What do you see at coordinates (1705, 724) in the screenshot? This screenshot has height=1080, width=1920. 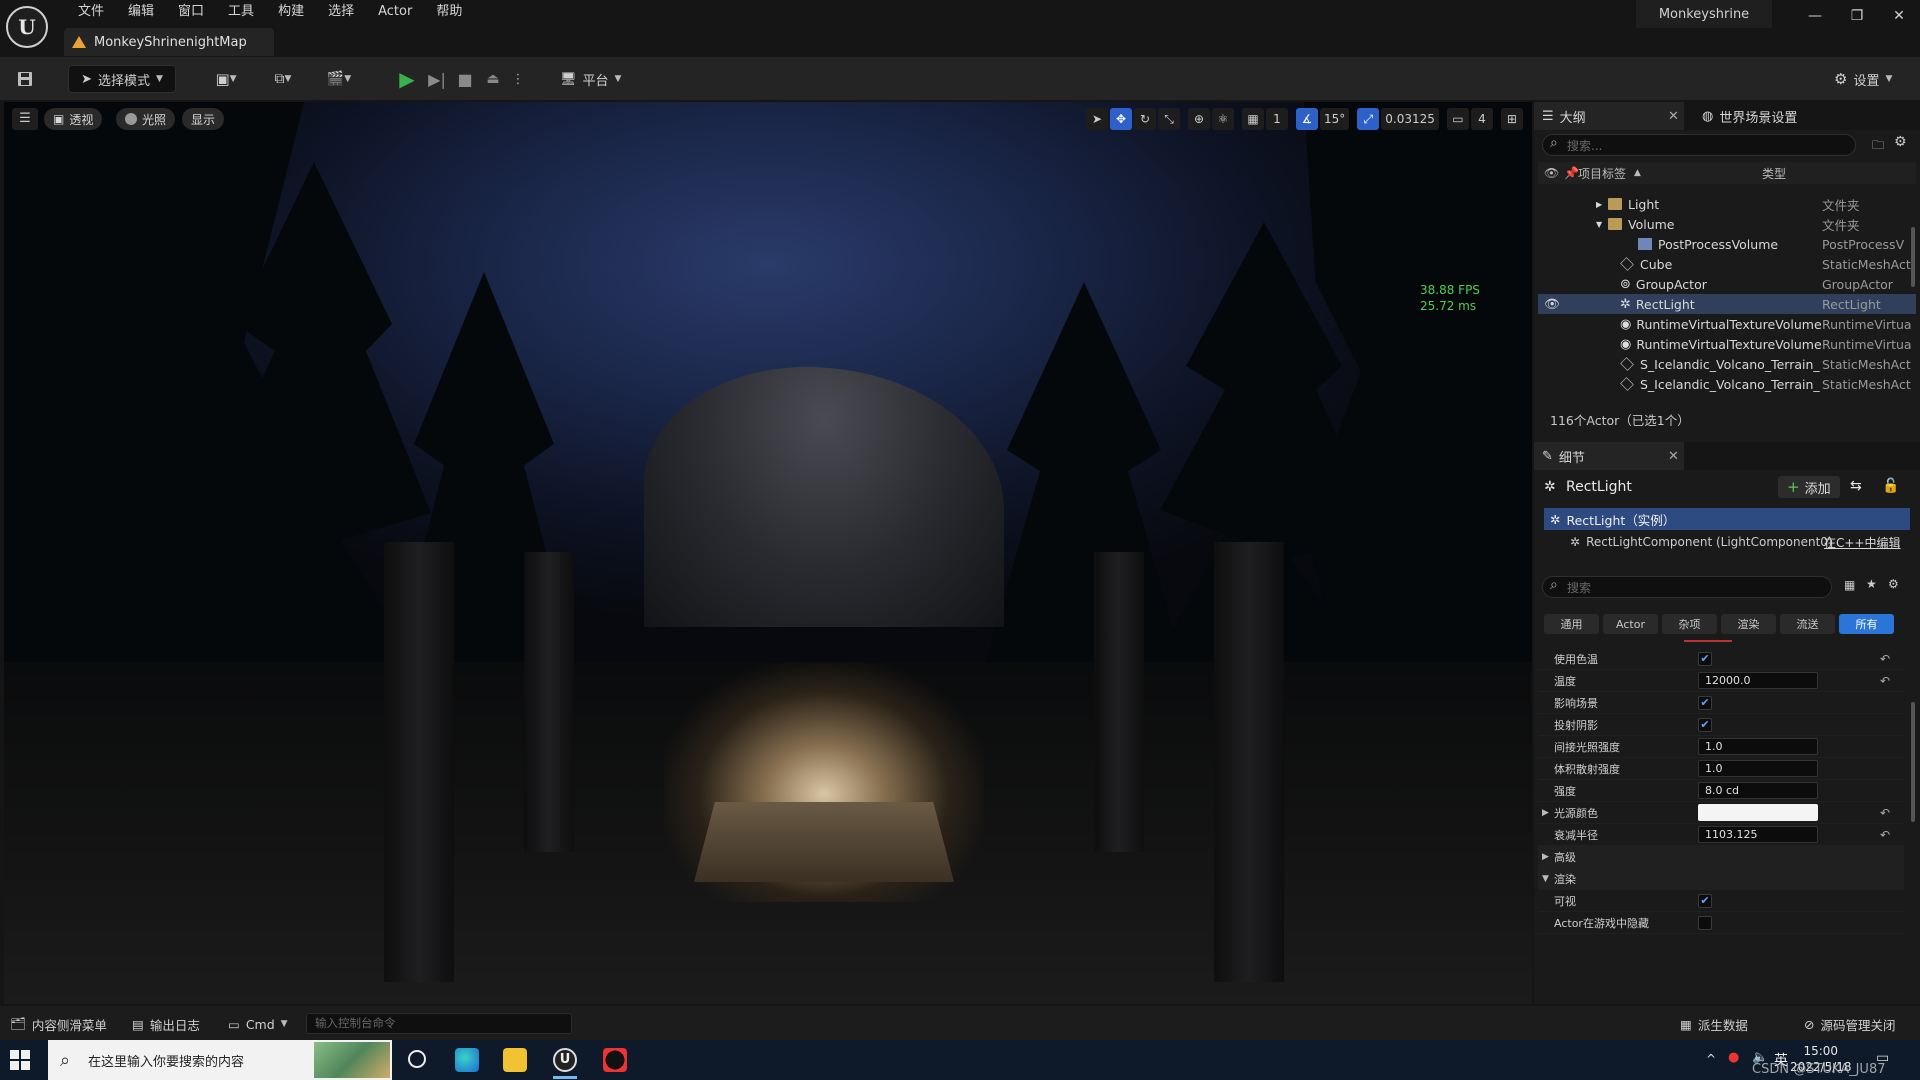 I see `cast-shadows-checkbox: ✔` at bounding box center [1705, 724].